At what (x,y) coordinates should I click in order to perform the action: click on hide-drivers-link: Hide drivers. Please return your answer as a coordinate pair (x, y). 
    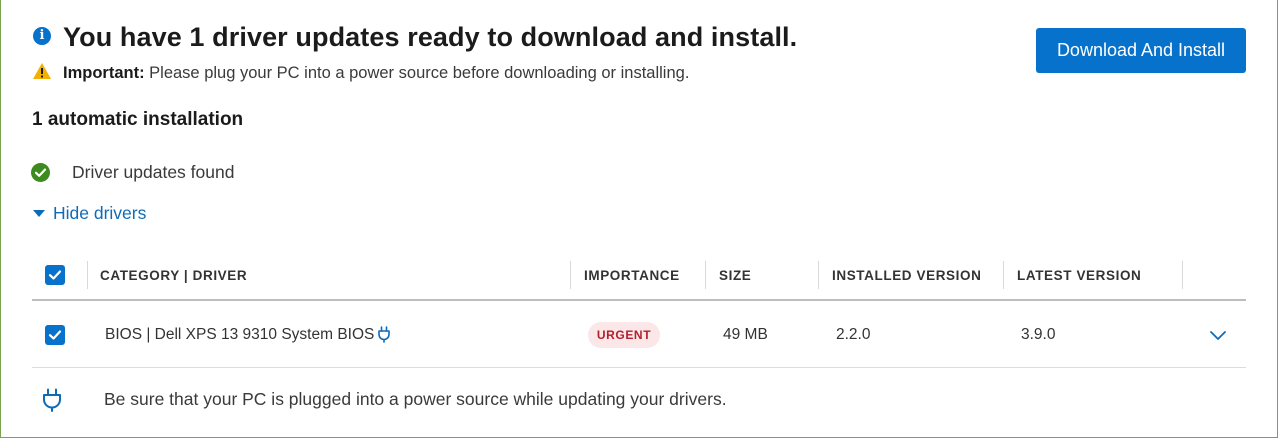
    Looking at the image, I should click on (89, 213).